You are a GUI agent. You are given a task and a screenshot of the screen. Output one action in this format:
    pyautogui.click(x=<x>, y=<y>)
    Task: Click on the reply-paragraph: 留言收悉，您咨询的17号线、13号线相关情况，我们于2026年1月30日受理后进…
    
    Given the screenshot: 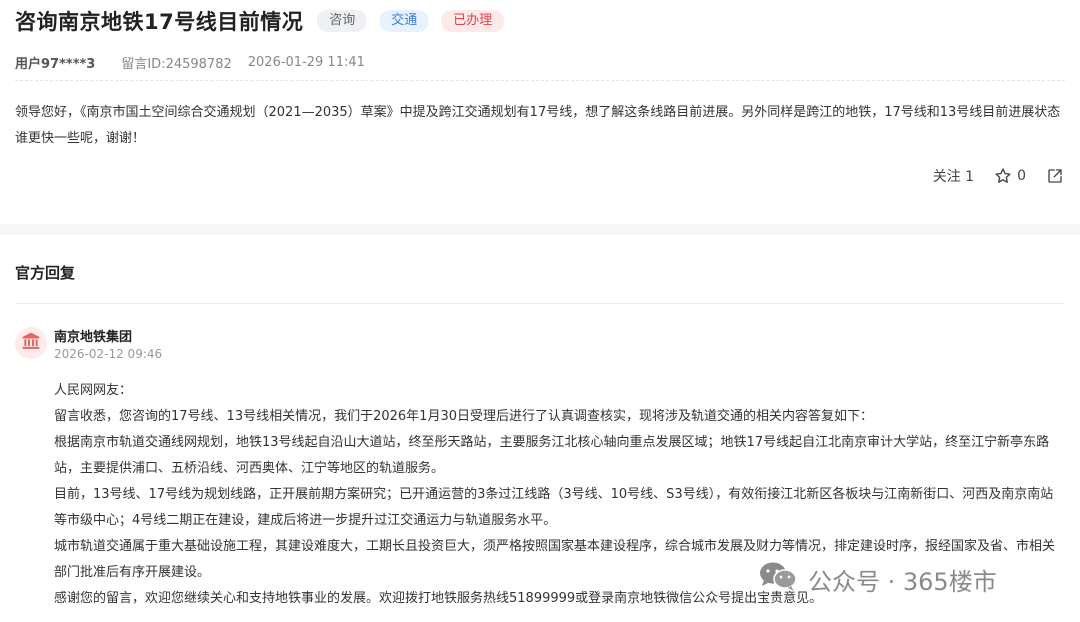 What is the action you would take?
    pyautogui.click(x=463, y=416)
    